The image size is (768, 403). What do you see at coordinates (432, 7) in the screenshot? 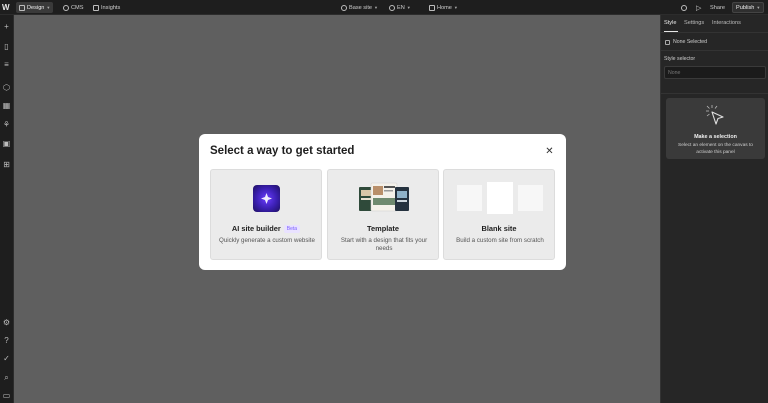
I see `page-icon` at bounding box center [432, 7].